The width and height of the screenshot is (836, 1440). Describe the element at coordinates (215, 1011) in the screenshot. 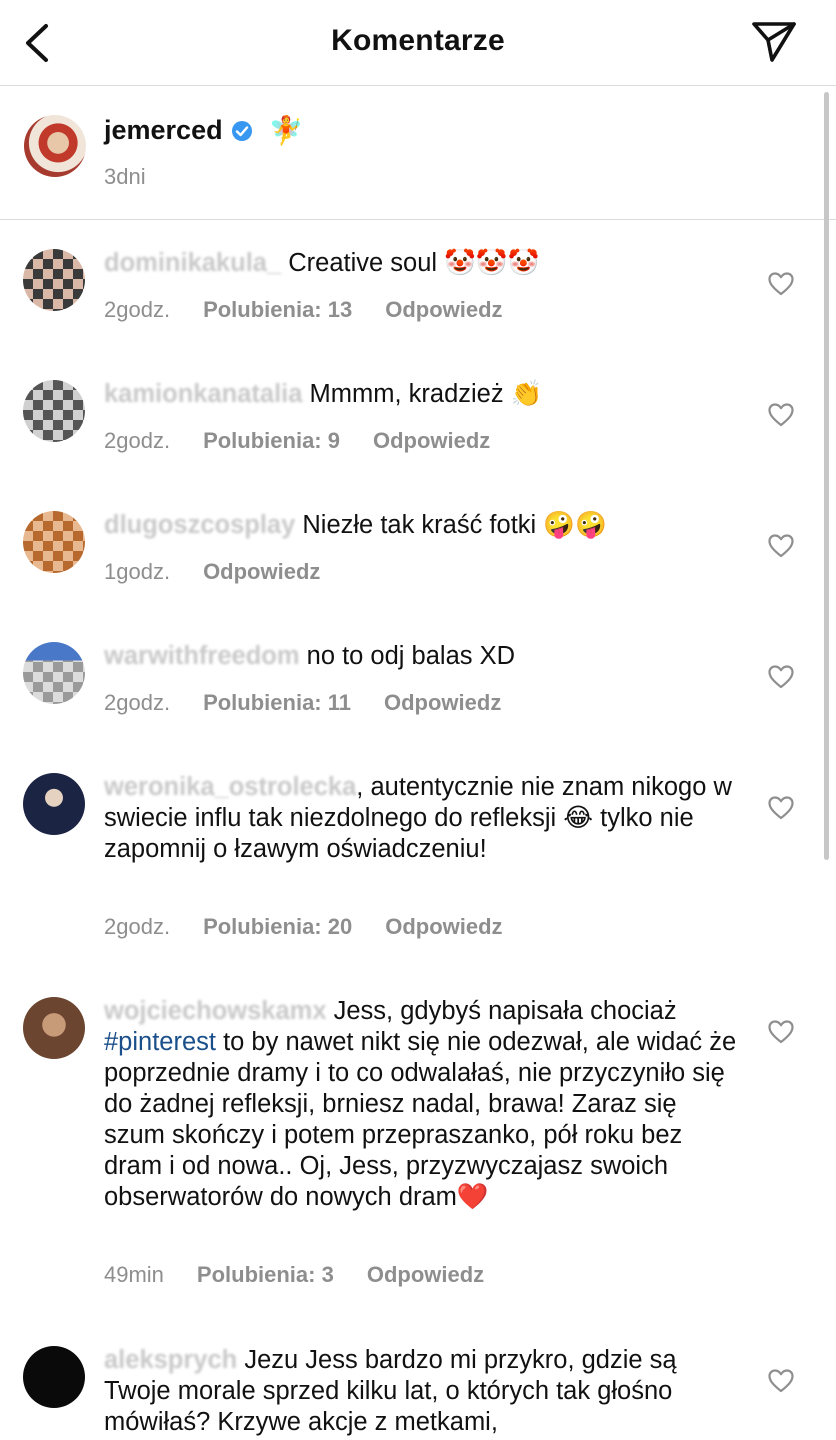

I see `comment-username: wojciechowskamx` at that location.